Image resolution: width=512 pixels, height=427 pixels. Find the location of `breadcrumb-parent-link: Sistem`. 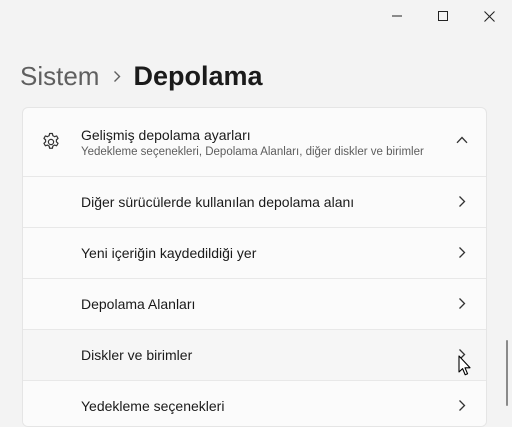

breadcrumb-parent-link: Sistem is located at coordinates (59, 76).